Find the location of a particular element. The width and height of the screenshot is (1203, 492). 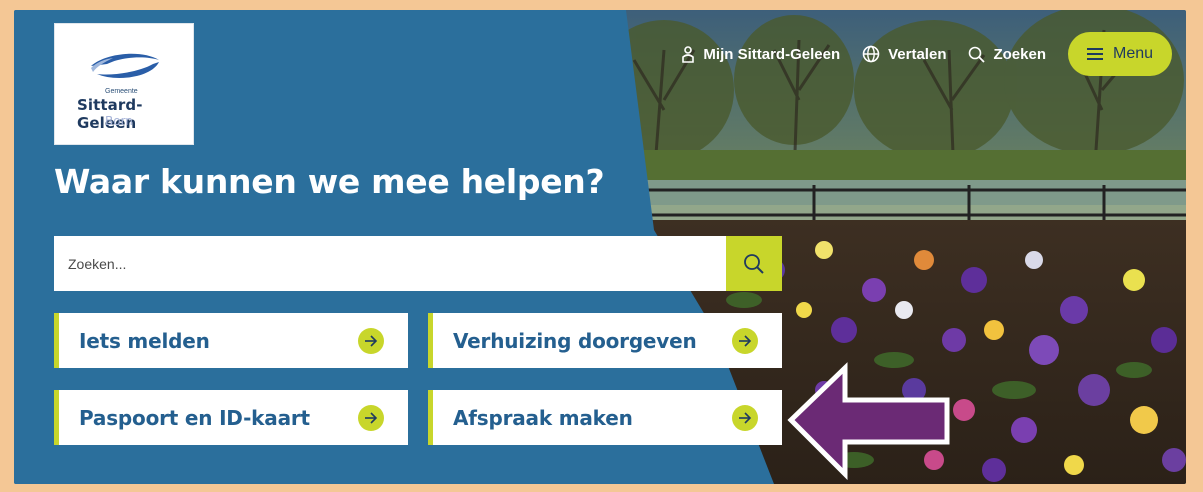

nav-label: Mijn Sittard-Geleen is located at coordinates (772, 54).